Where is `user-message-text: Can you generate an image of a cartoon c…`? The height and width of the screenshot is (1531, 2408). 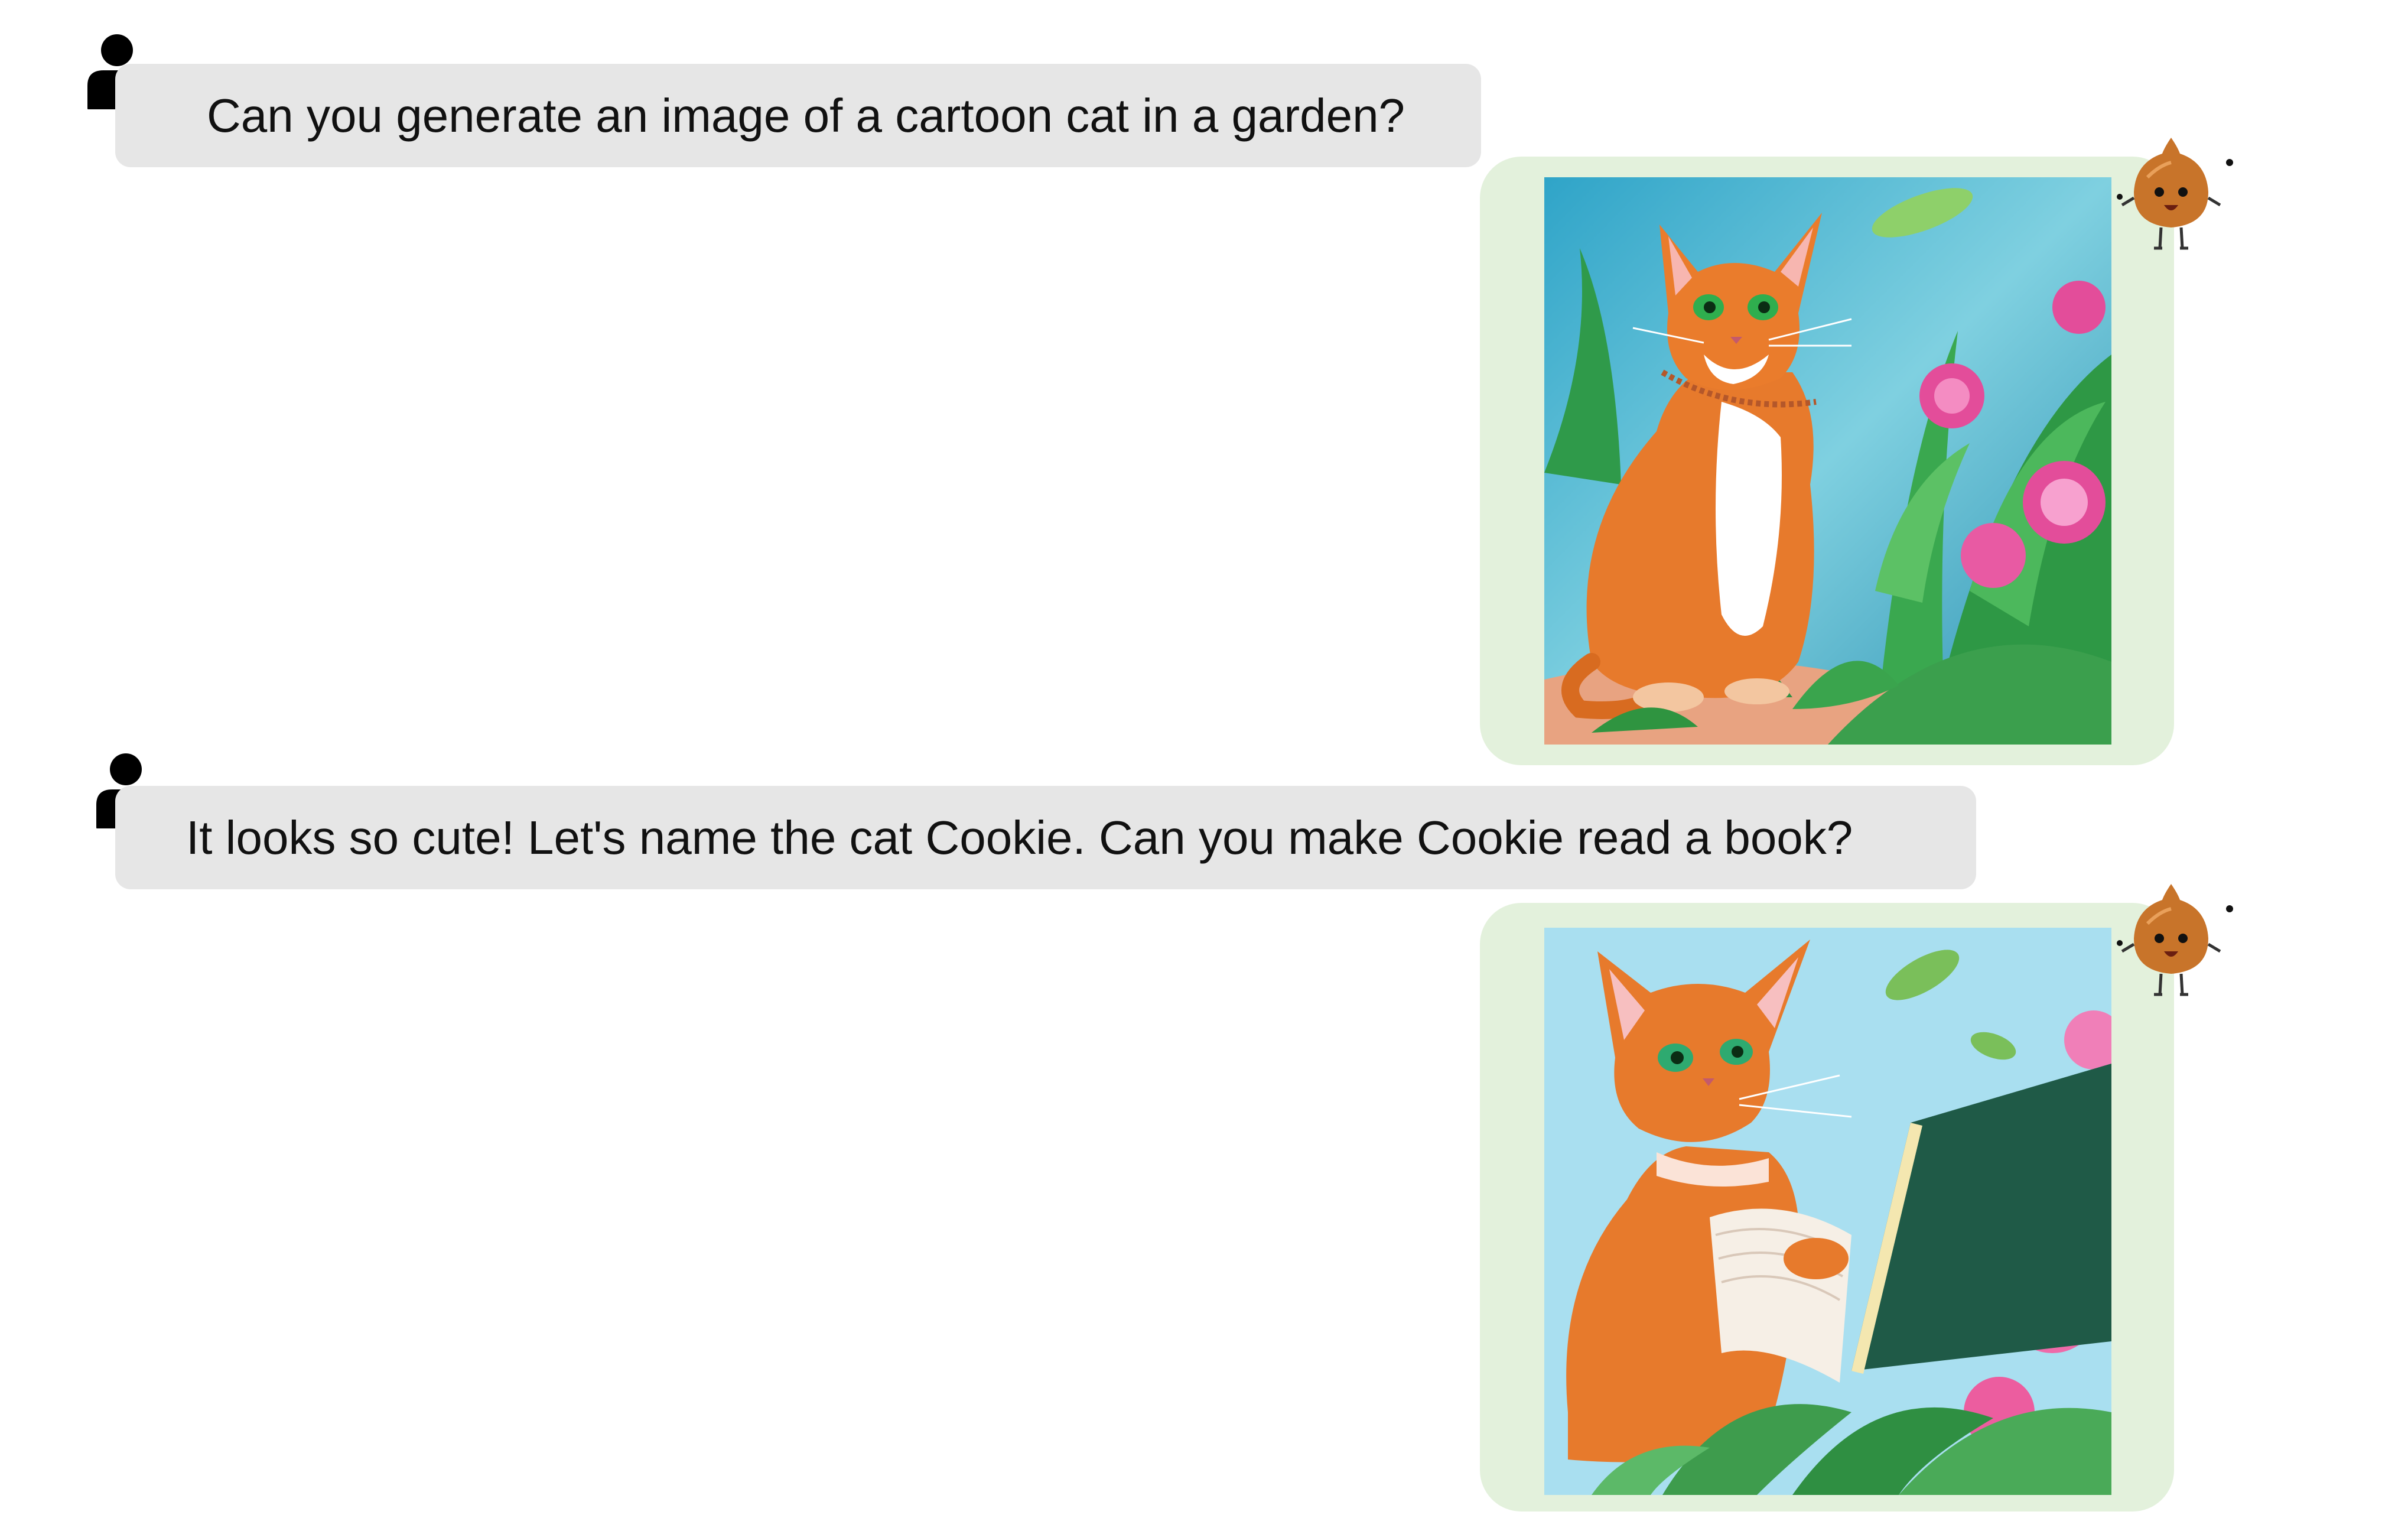
user-message-text: Can you generate an image of a cartoon c… is located at coordinates (806, 115).